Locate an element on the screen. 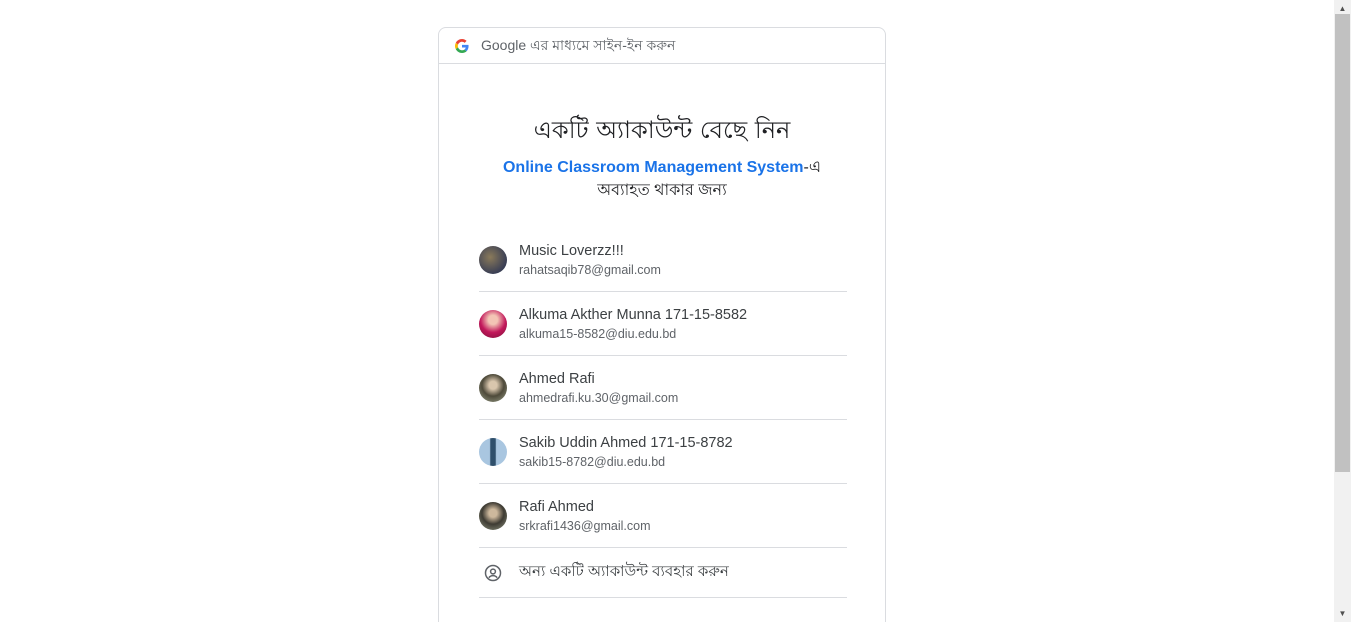 The height and width of the screenshot is (622, 1351). account-name: Music Loverzz!!! is located at coordinates (571, 250).